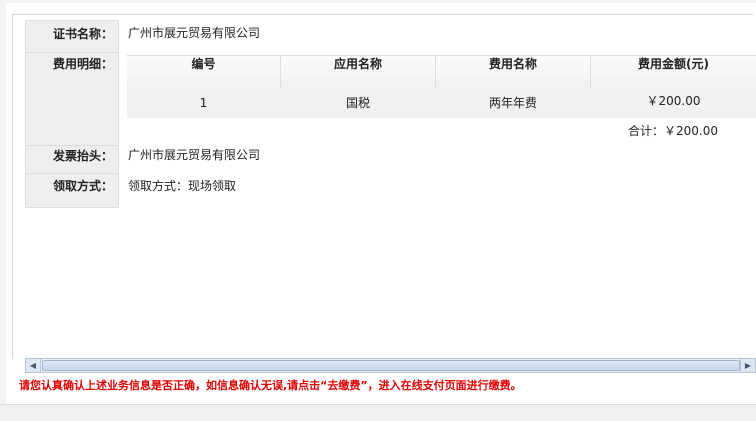  I want to click on invoice-title-value: 广州市展元贸易有限公司, so click(194, 155).